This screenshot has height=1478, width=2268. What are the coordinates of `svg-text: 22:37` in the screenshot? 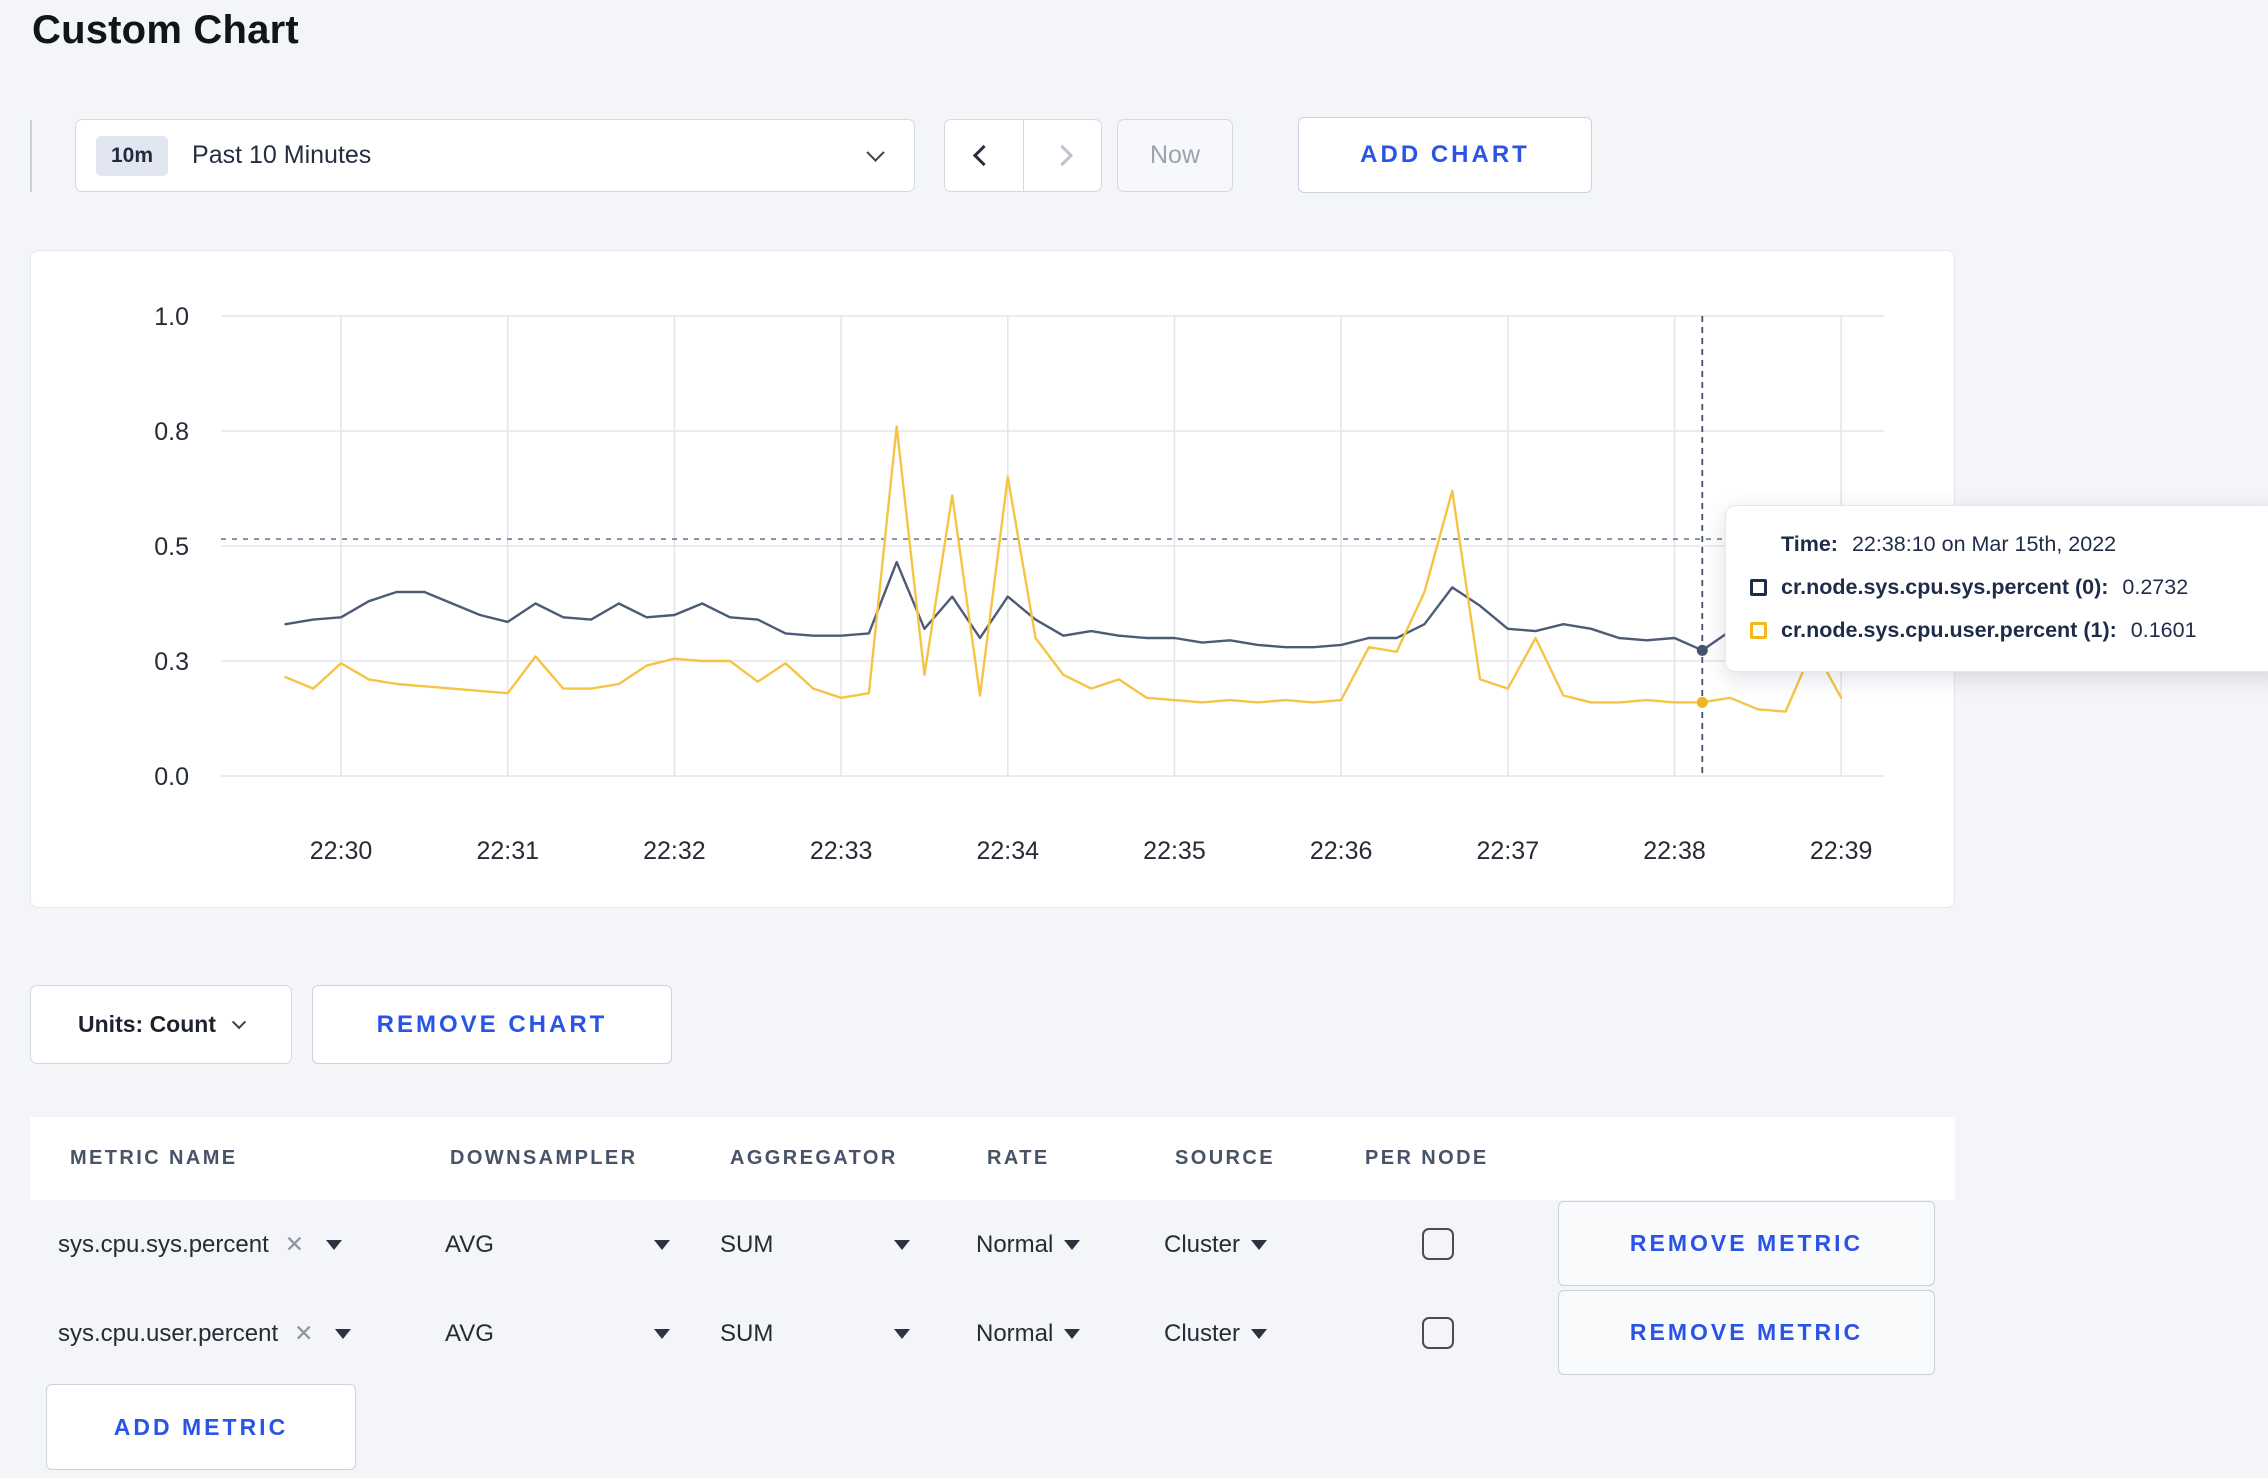 It's located at (1508, 851).